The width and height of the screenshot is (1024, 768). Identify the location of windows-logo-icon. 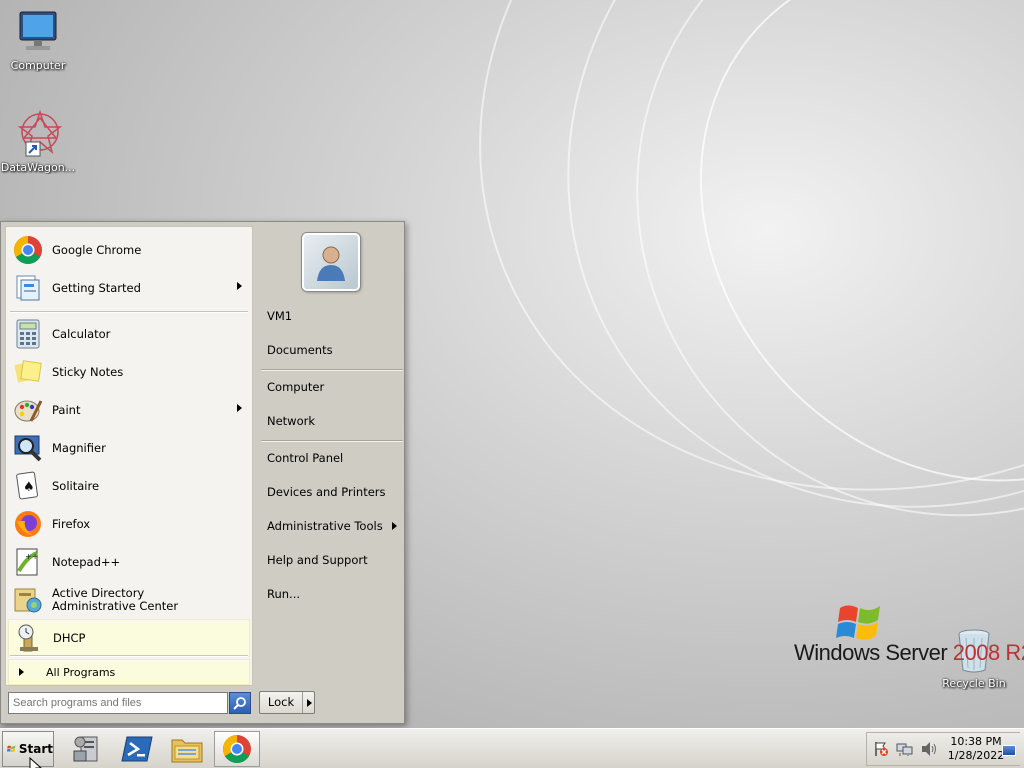
(11, 748).